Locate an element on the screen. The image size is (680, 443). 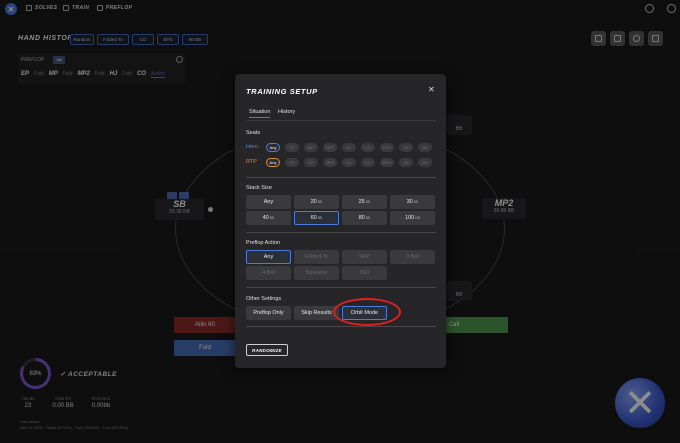
stack-option-80-label: 80 is located at coordinates (361, 218).